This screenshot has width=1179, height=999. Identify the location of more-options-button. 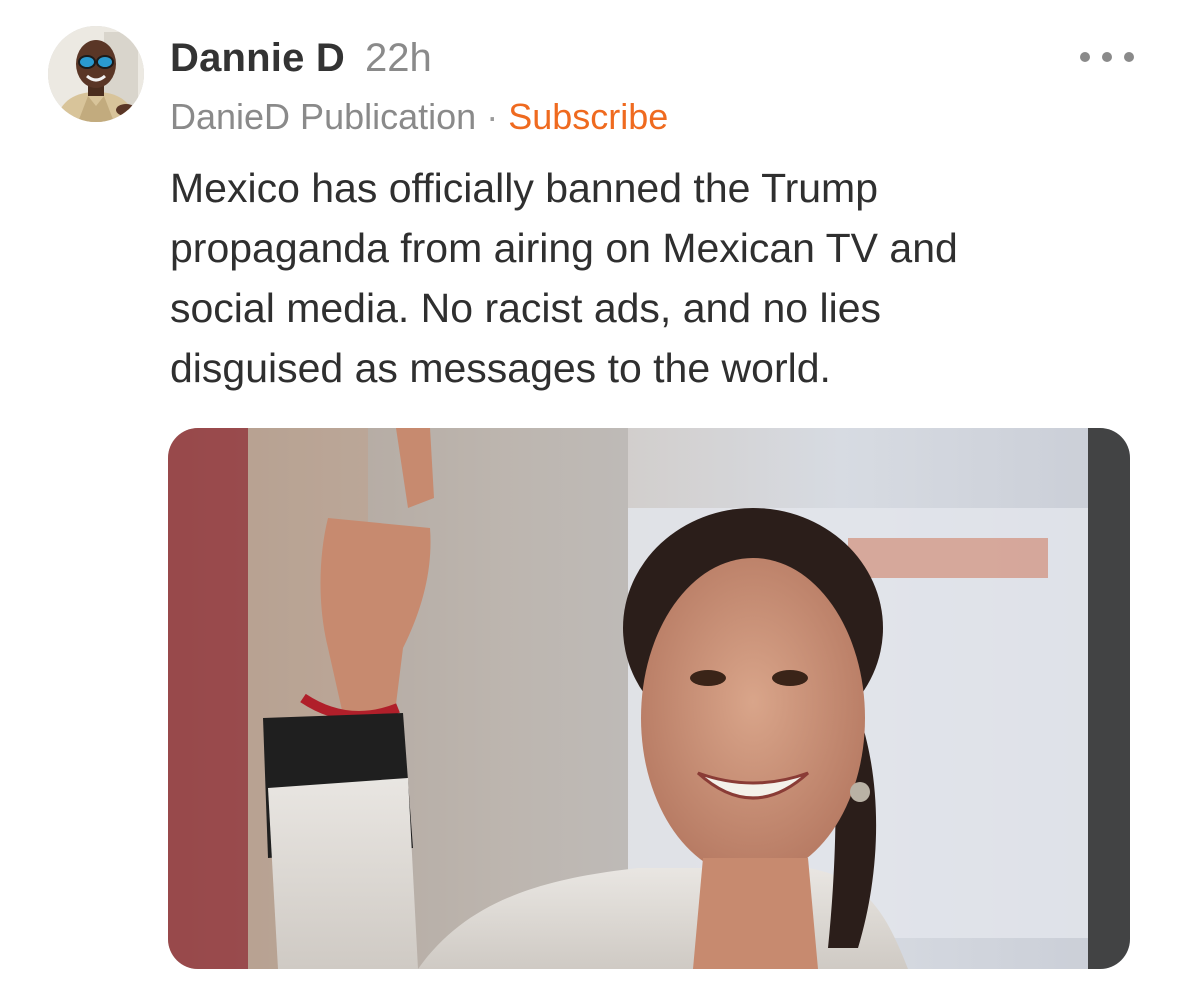
(1107, 57).